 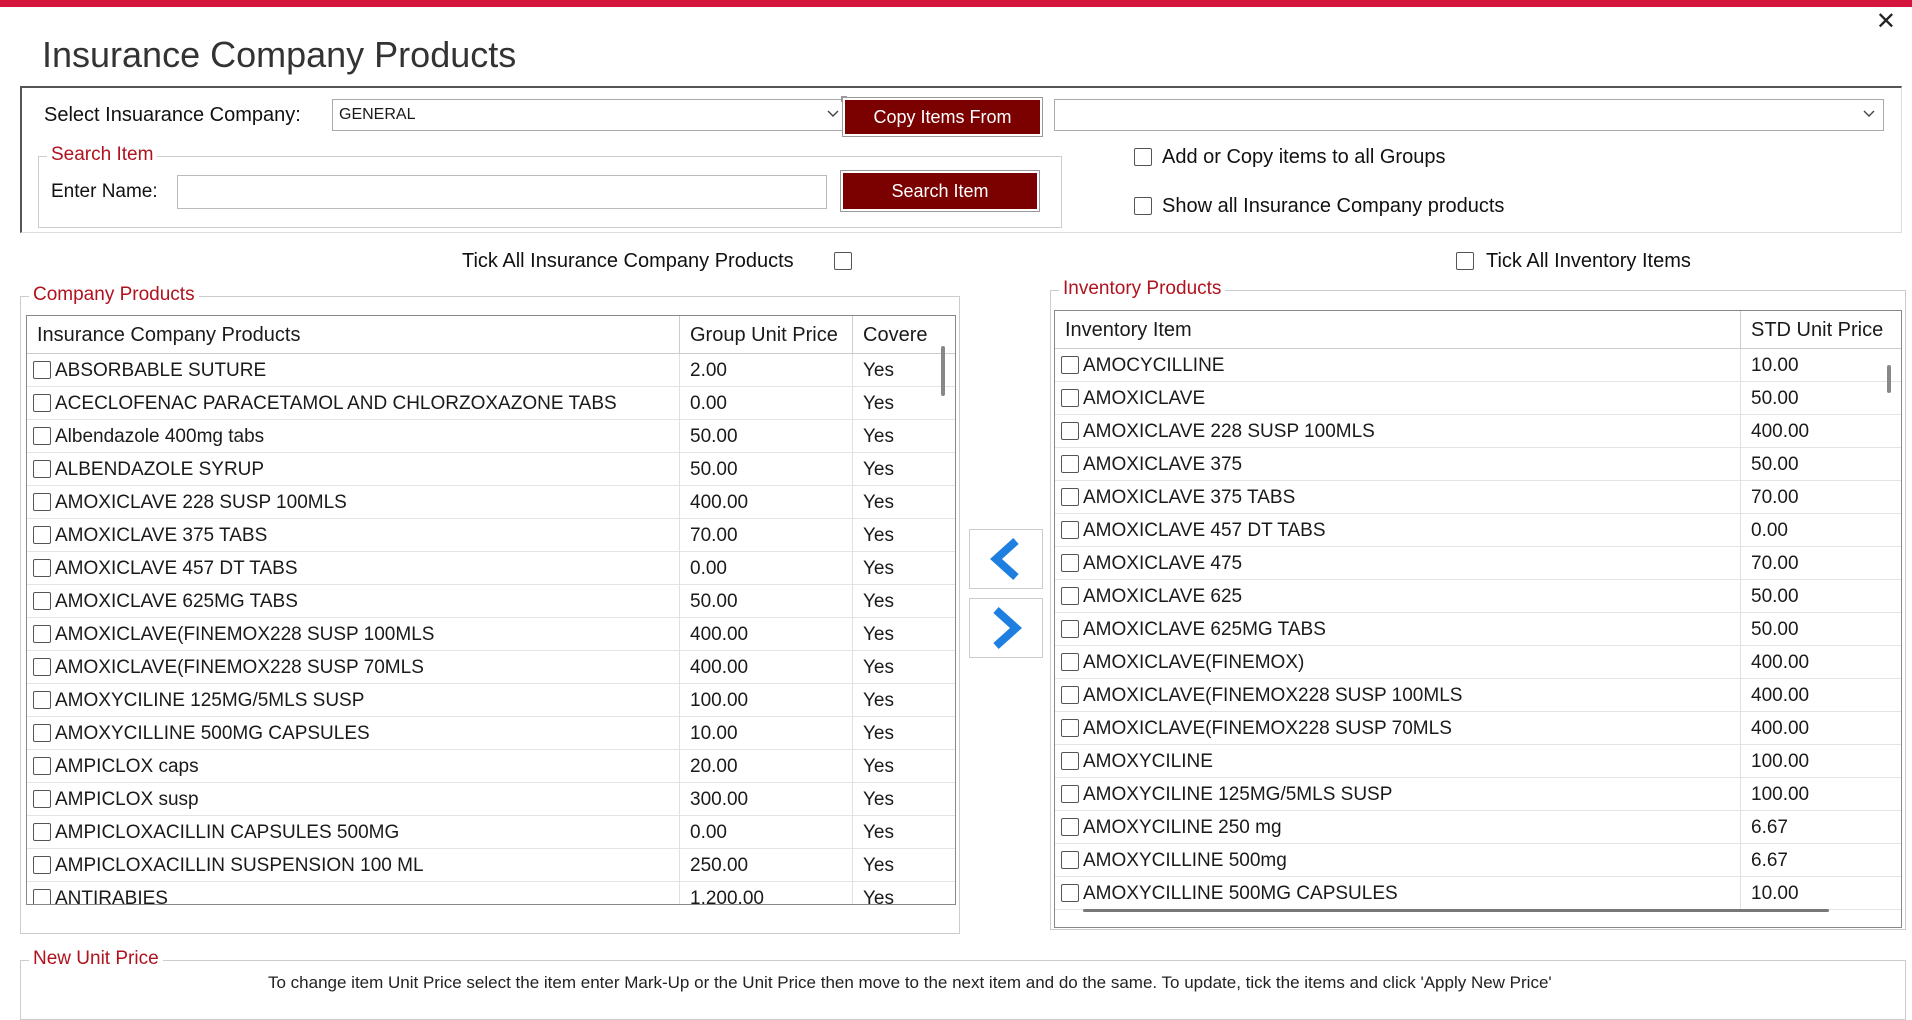 I want to click on table-row: AMPICLOX susp 300.00 Yes, so click(x=491, y=799).